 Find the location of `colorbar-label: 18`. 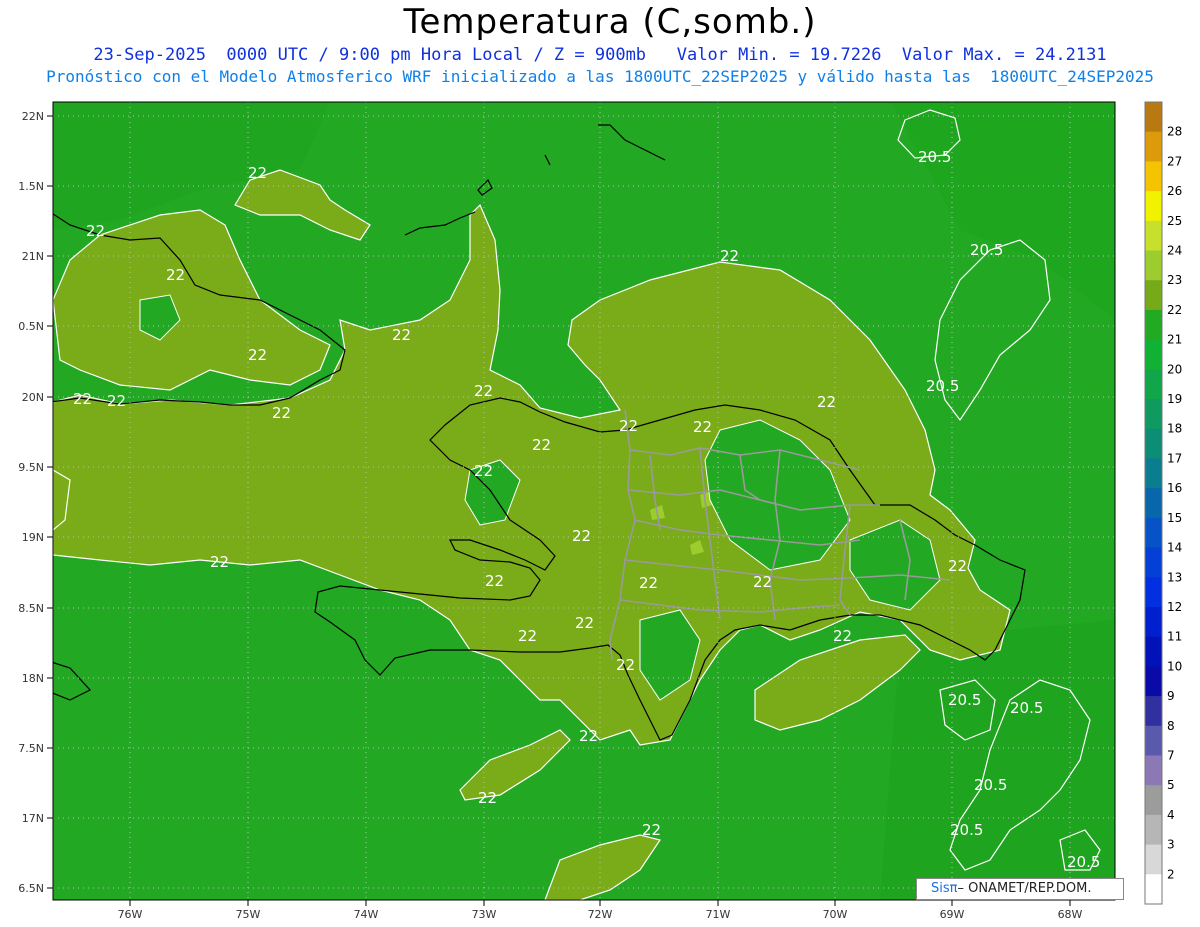

colorbar-label: 18 is located at coordinates (1174, 429).